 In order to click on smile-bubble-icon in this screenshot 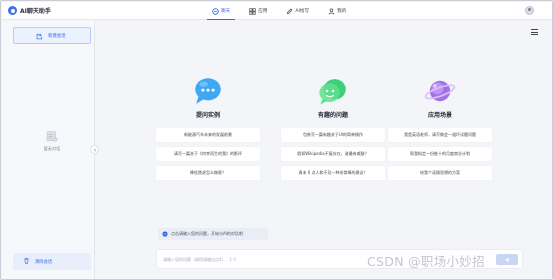, I will do `click(332, 92)`.